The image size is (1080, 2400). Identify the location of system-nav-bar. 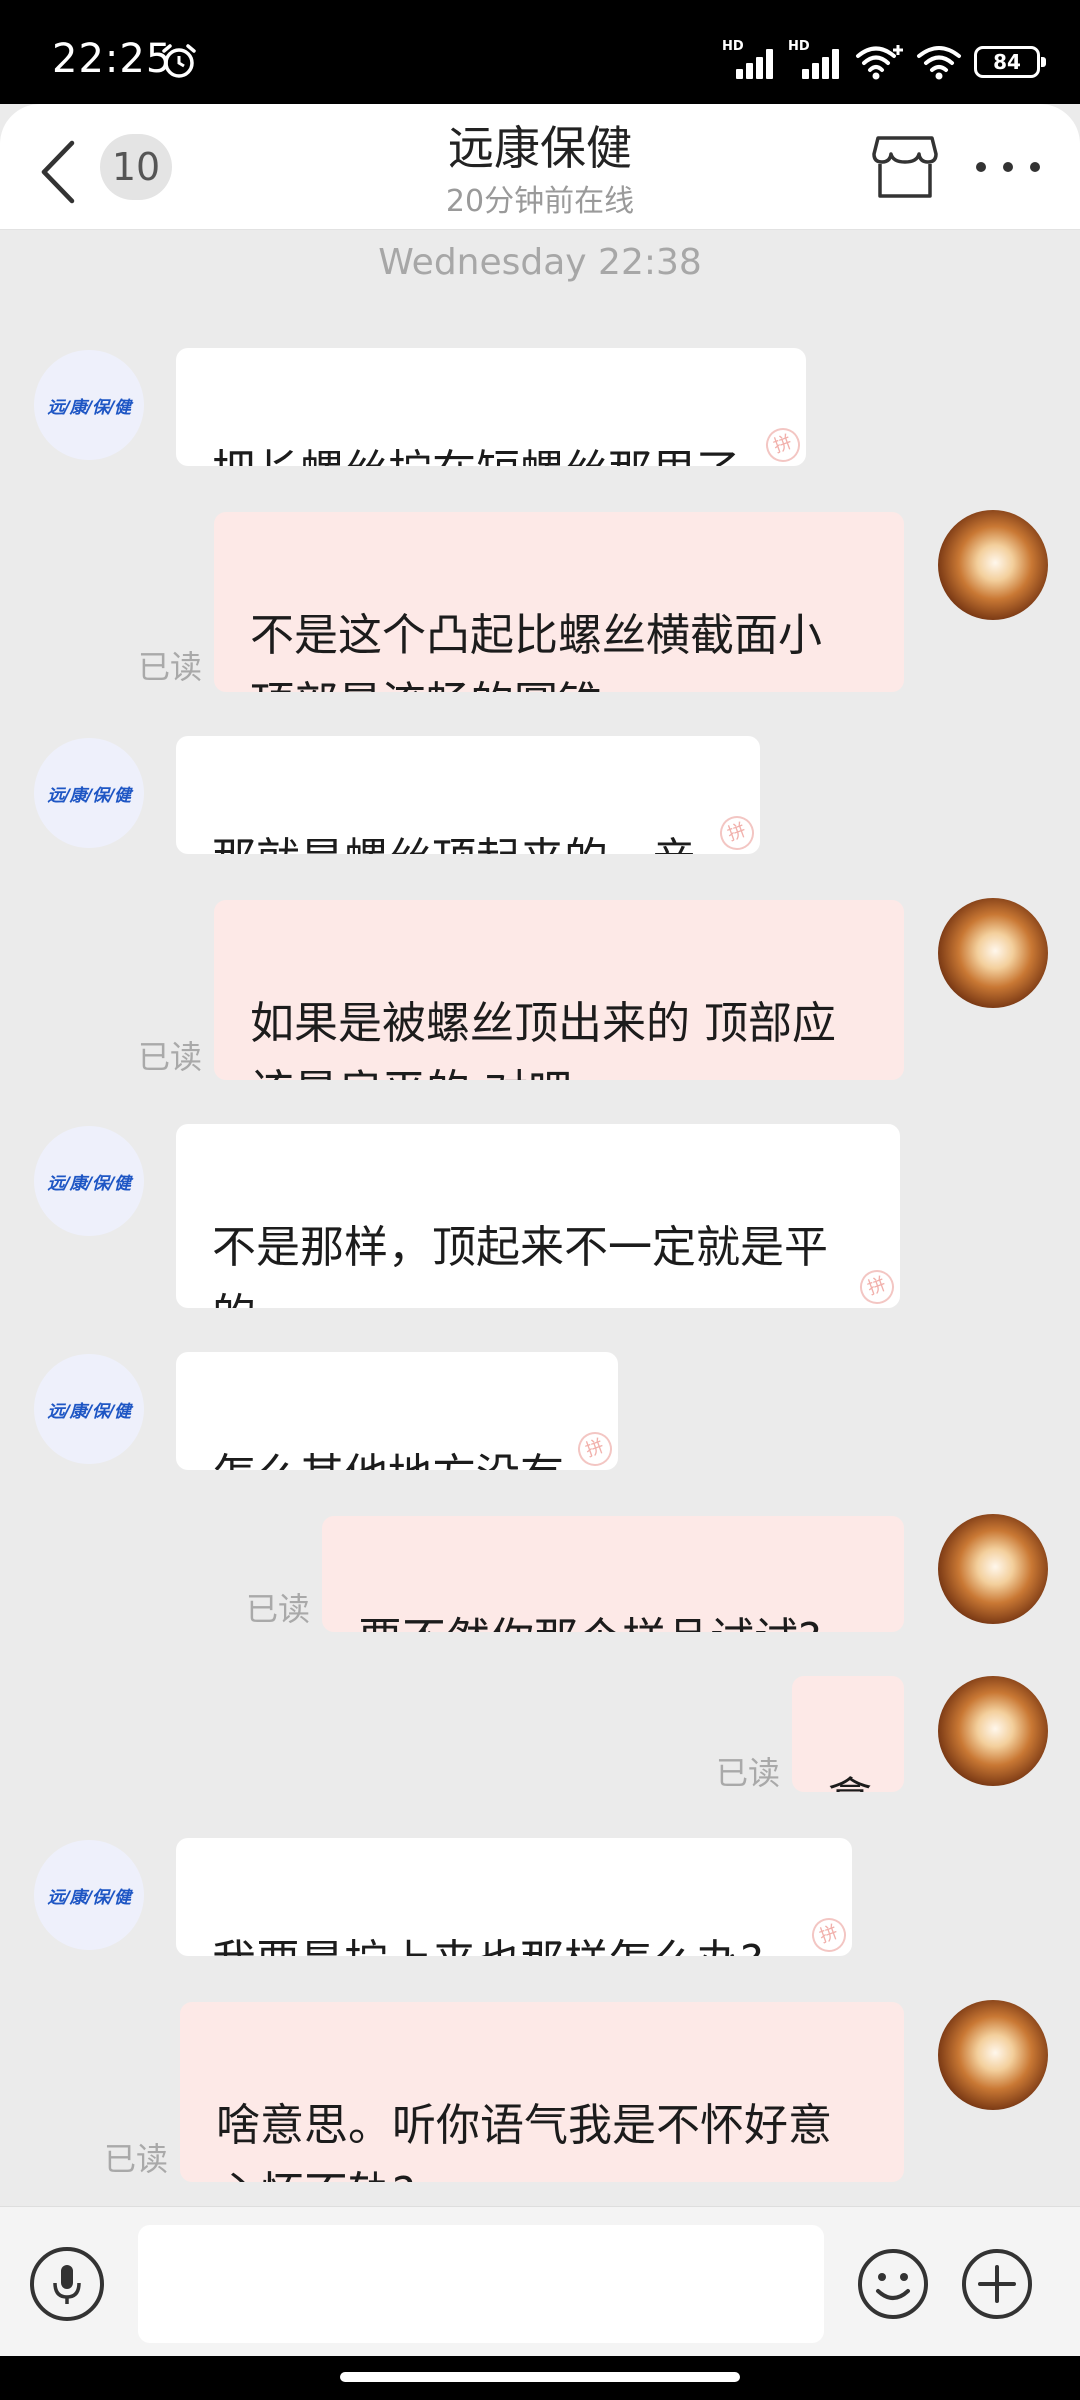
(540, 2378).